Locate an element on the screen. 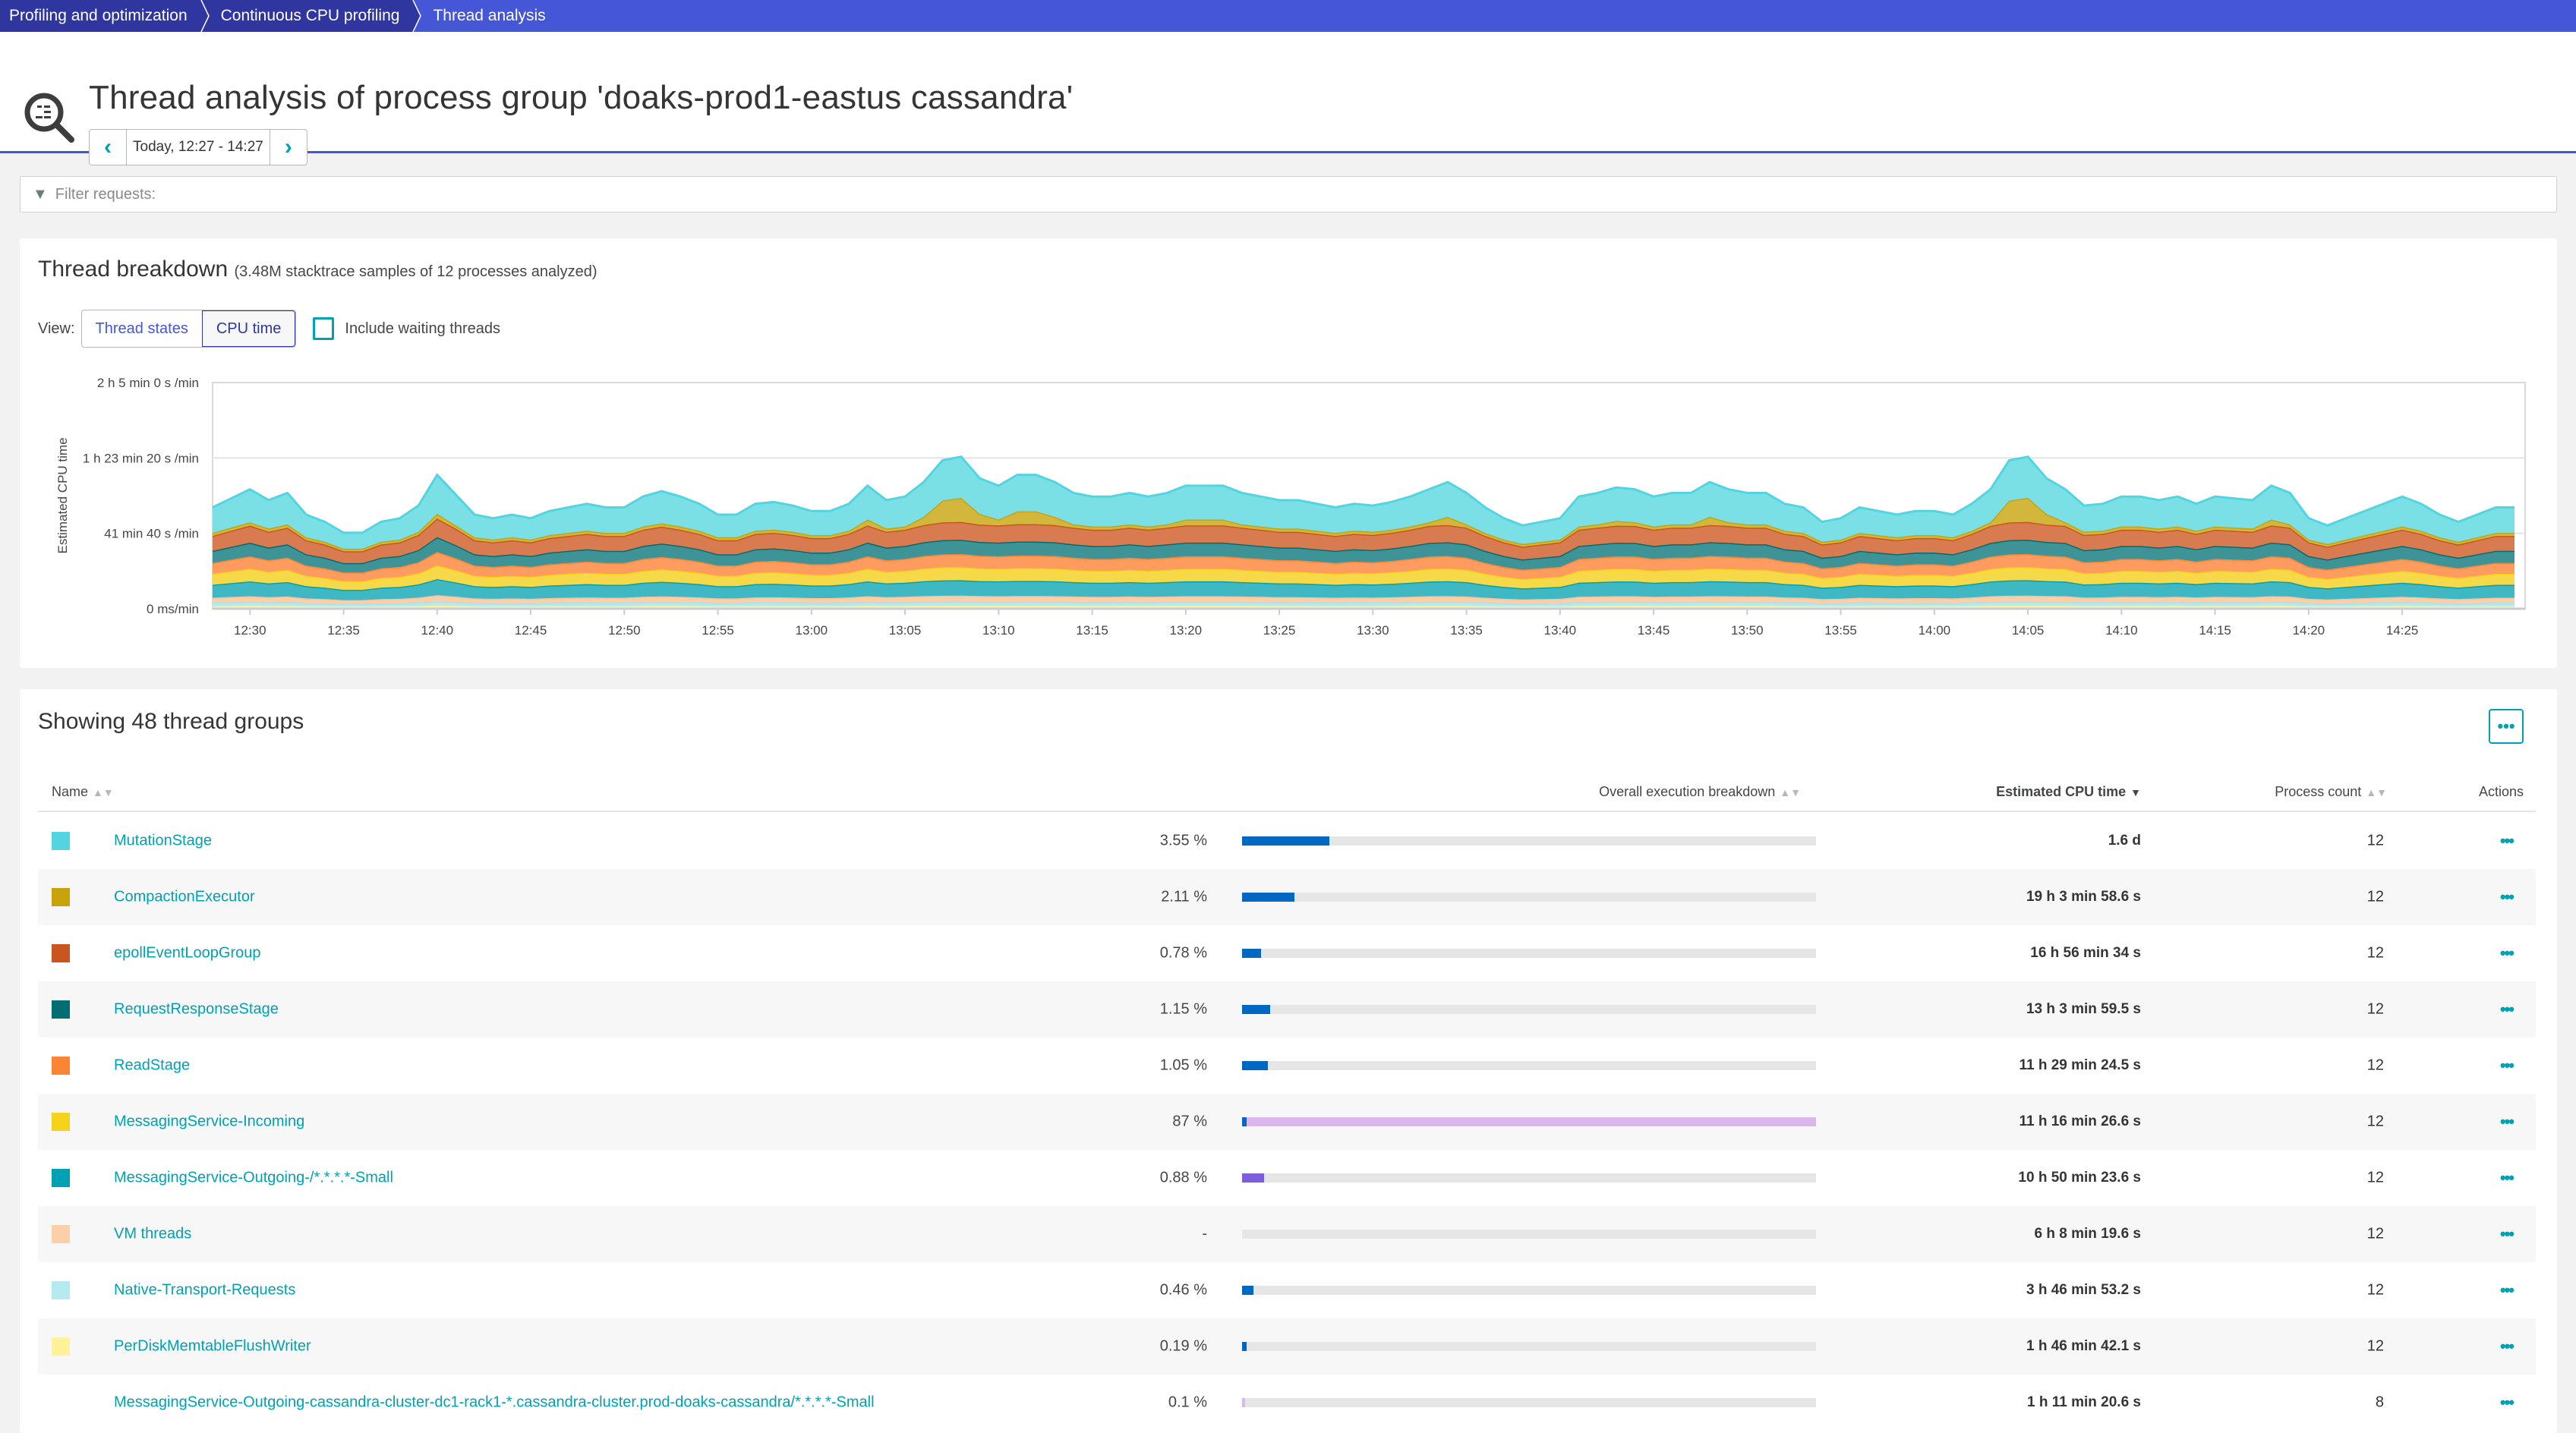 The width and height of the screenshot is (2576, 1433). thread-group-link: RequestResponseStage is located at coordinates (196, 1010).